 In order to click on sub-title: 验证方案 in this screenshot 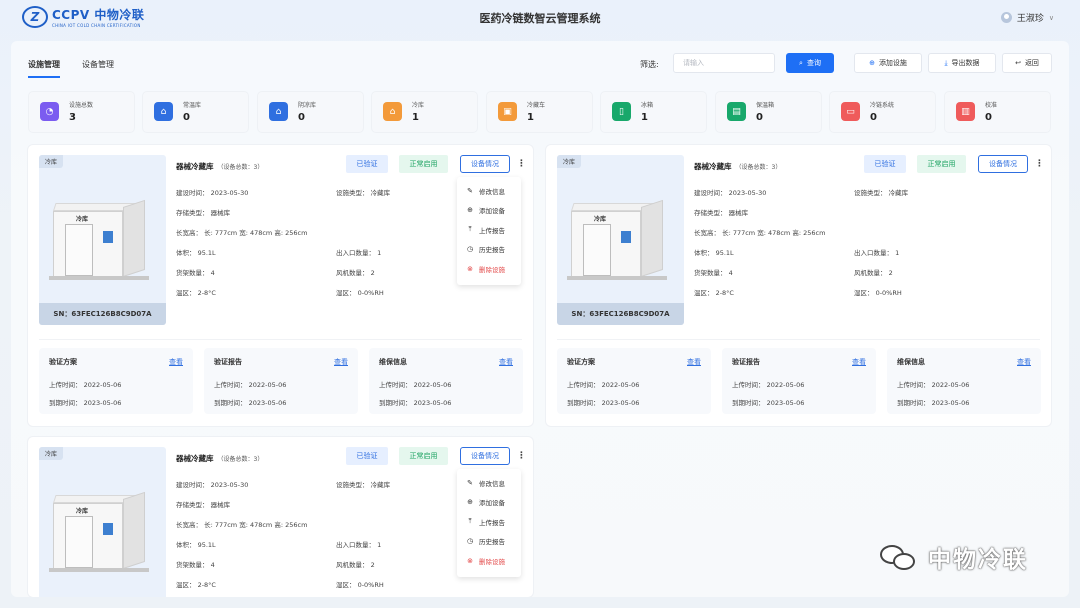, I will do `click(581, 362)`.